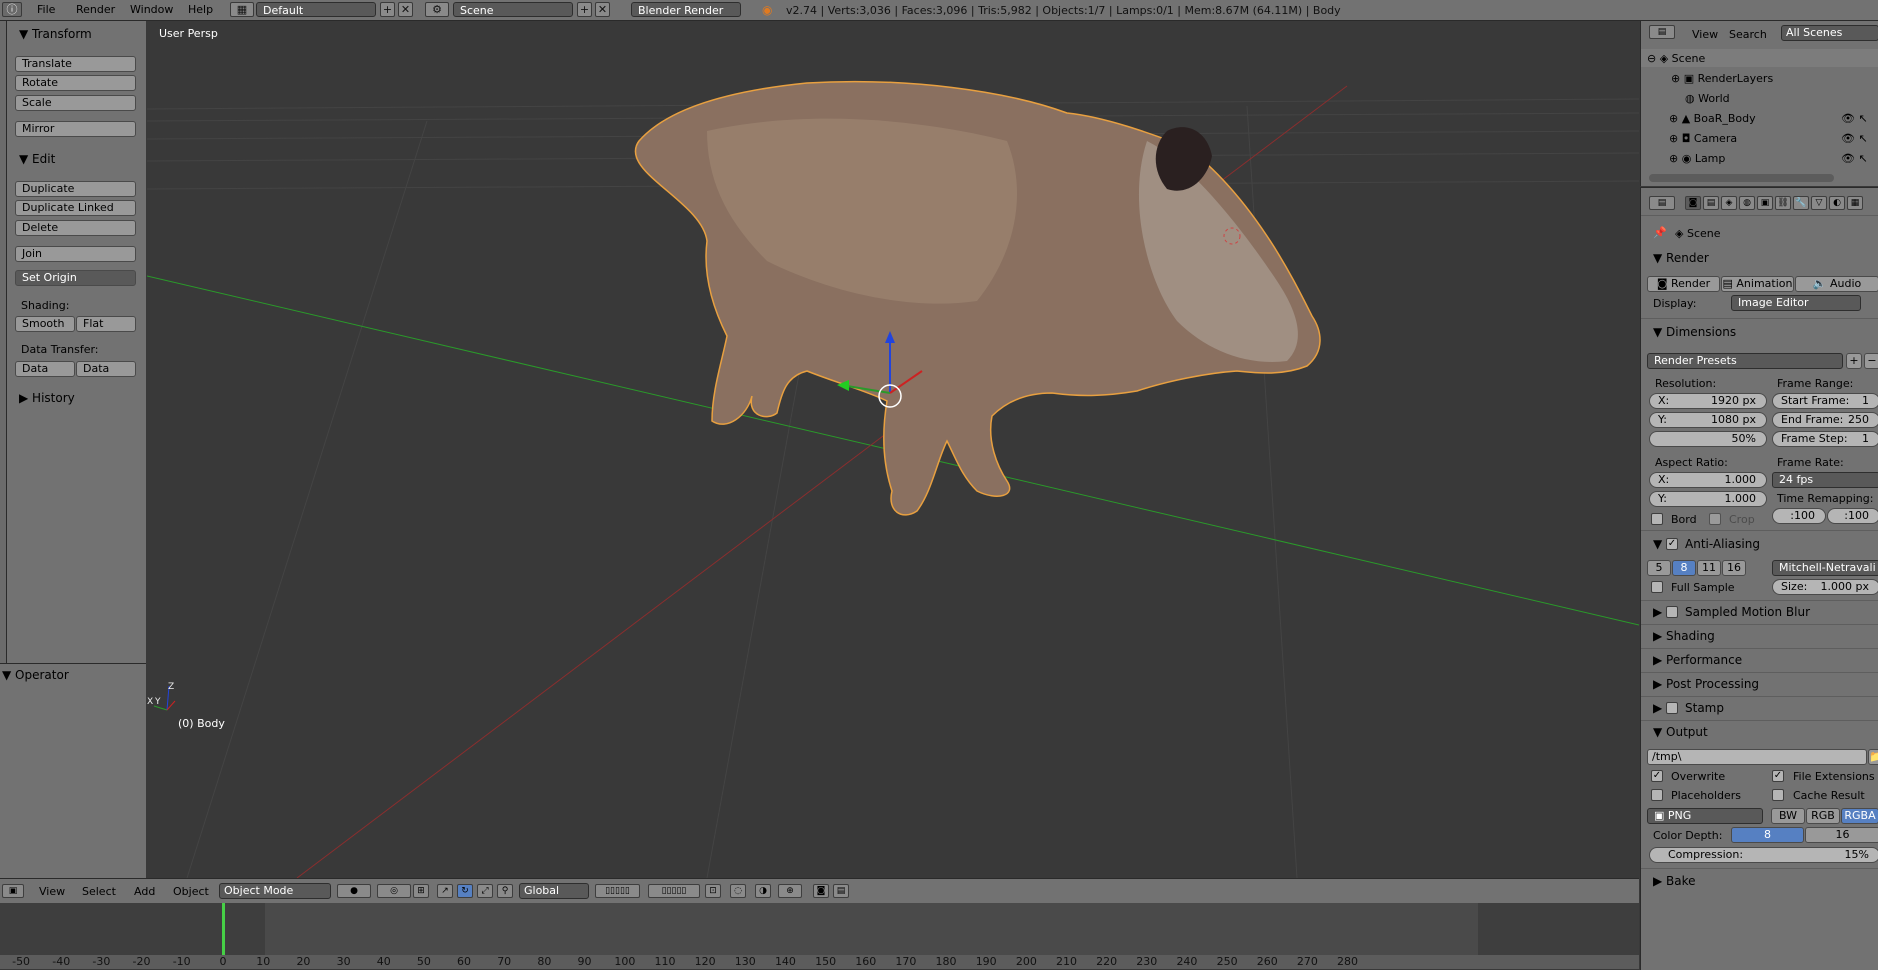 This screenshot has width=1878, height=970. What do you see at coordinates (1708, 401) in the screenshot?
I see `resolution-x-field: X: 1920 px` at bounding box center [1708, 401].